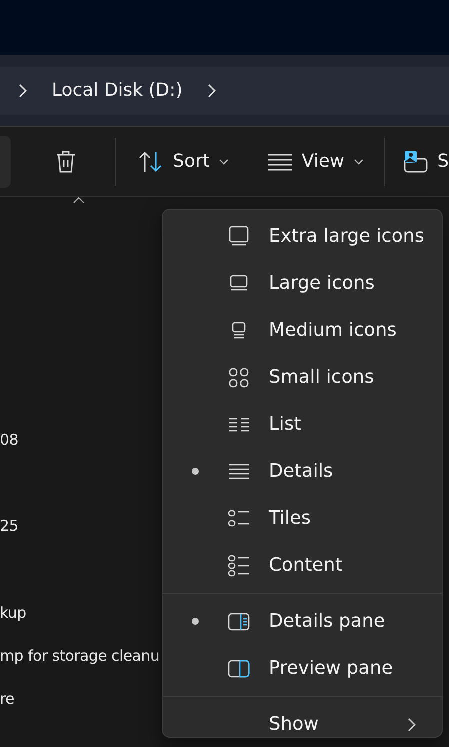 This screenshot has height=747, width=449. I want to click on menu-item: Content, so click(302, 565).